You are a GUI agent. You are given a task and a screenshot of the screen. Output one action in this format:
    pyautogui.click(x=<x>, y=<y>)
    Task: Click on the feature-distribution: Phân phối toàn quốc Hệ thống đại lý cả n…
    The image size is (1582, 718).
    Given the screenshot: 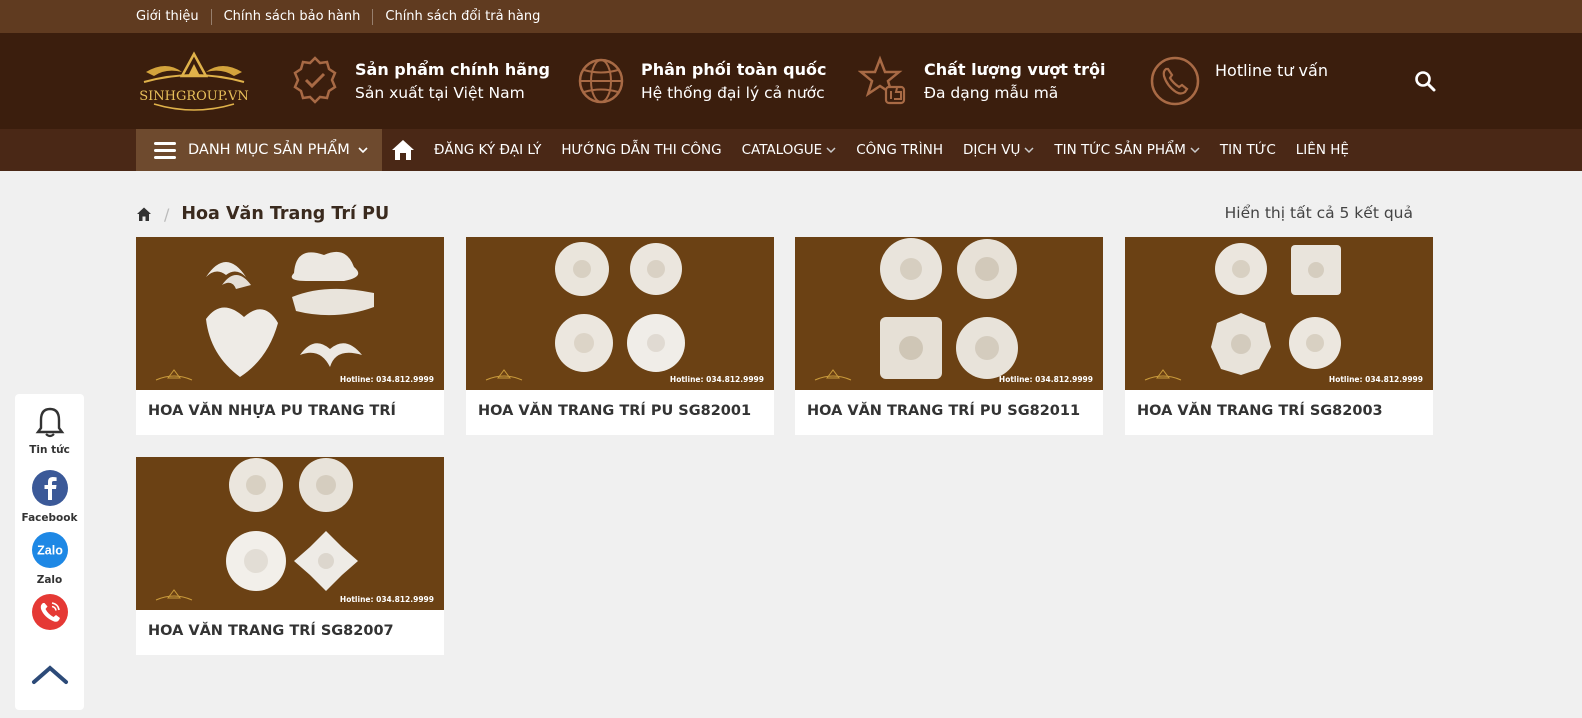 What is the action you would take?
    pyautogui.click(x=700, y=81)
    